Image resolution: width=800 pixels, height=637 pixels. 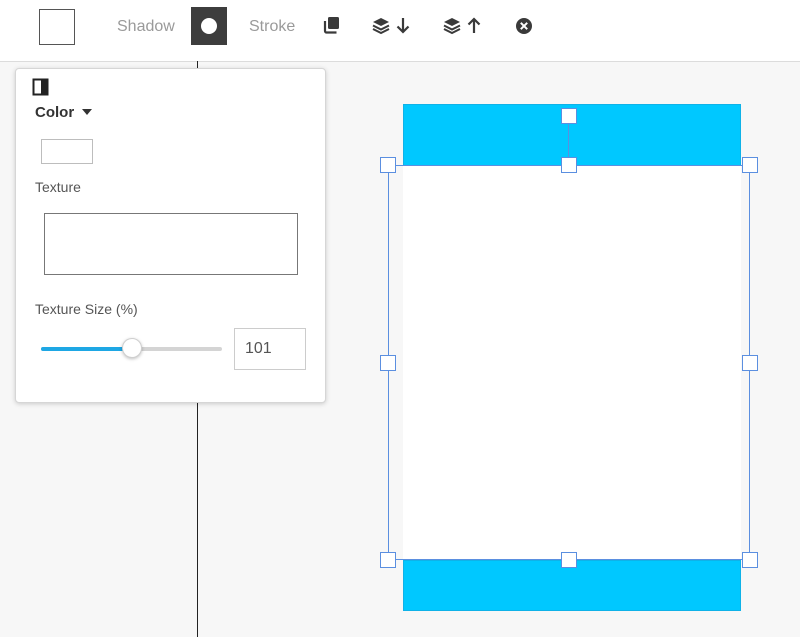 What do you see at coordinates (57, 27) in the screenshot?
I see `fill-color-swatch` at bounding box center [57, 27].